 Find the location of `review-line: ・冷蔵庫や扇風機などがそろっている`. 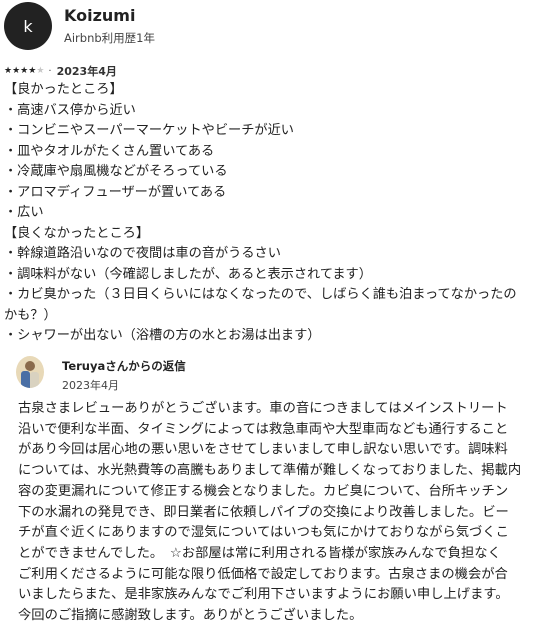

review-line: ・冷蔵庫や扇風機などがそろっている is located at coordinates (116, 171).